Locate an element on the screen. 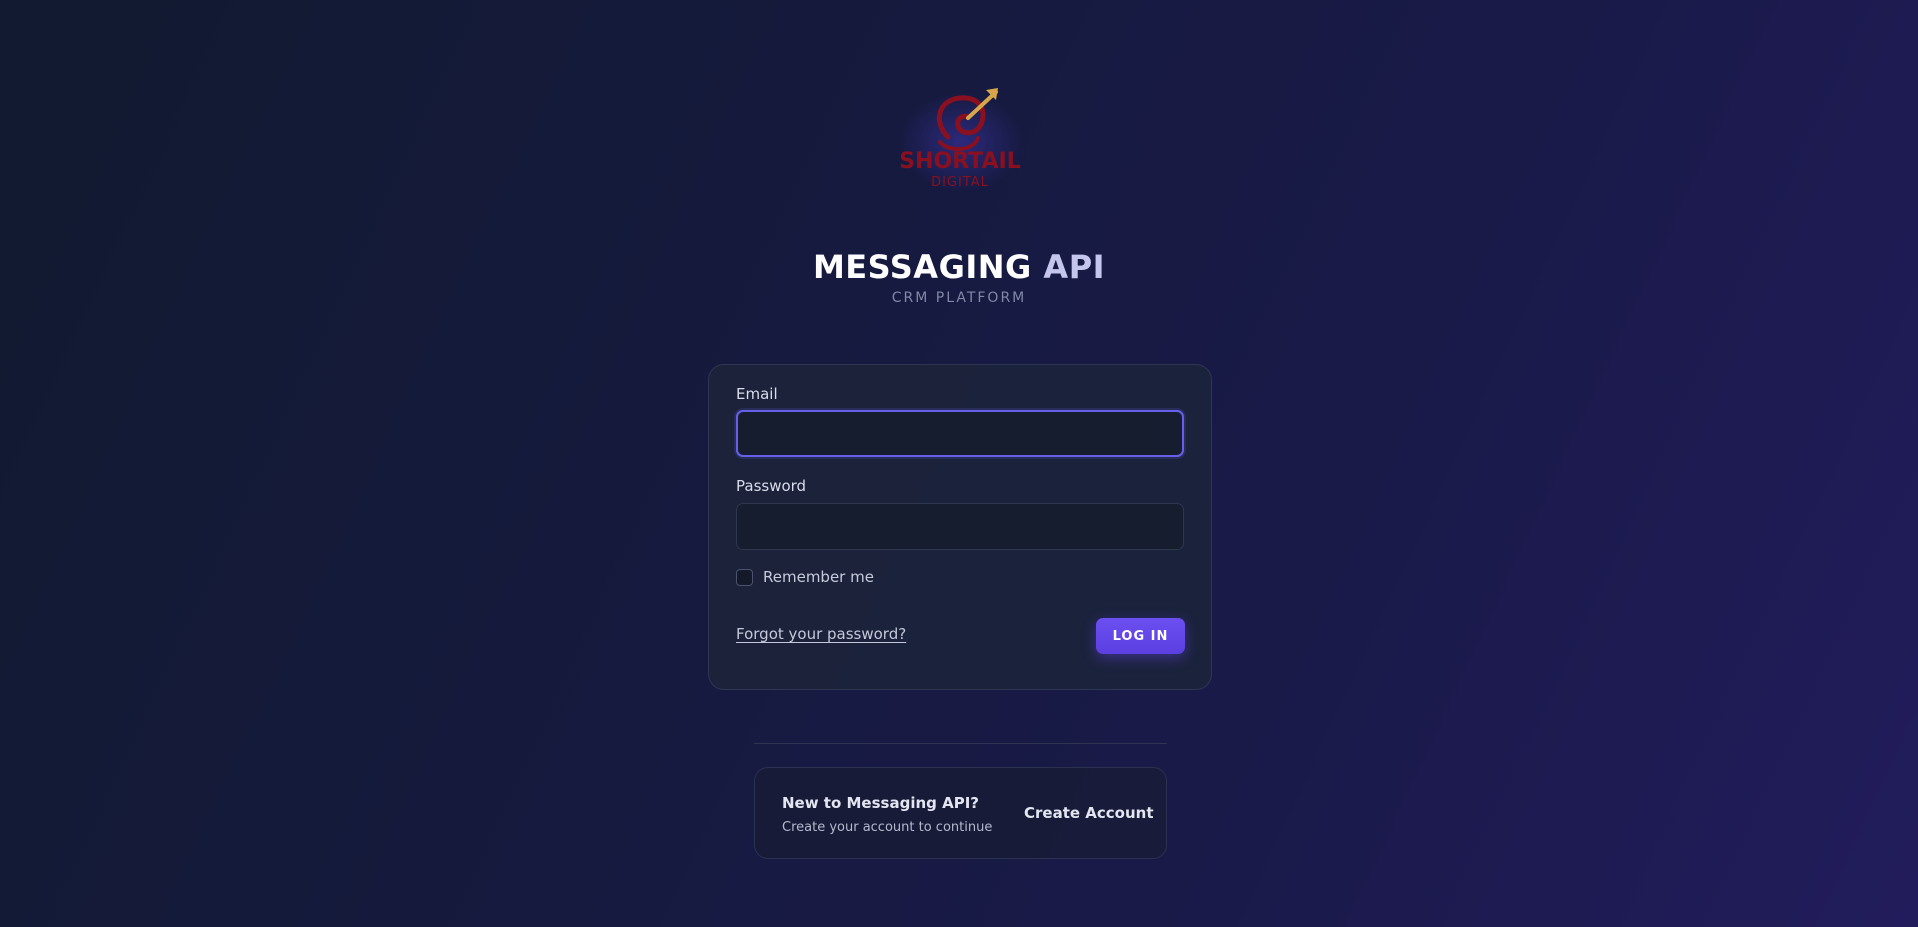 Image resolution: width=1918 pixels, height=927 pixels. password-field is located at coordinates (960, 526).